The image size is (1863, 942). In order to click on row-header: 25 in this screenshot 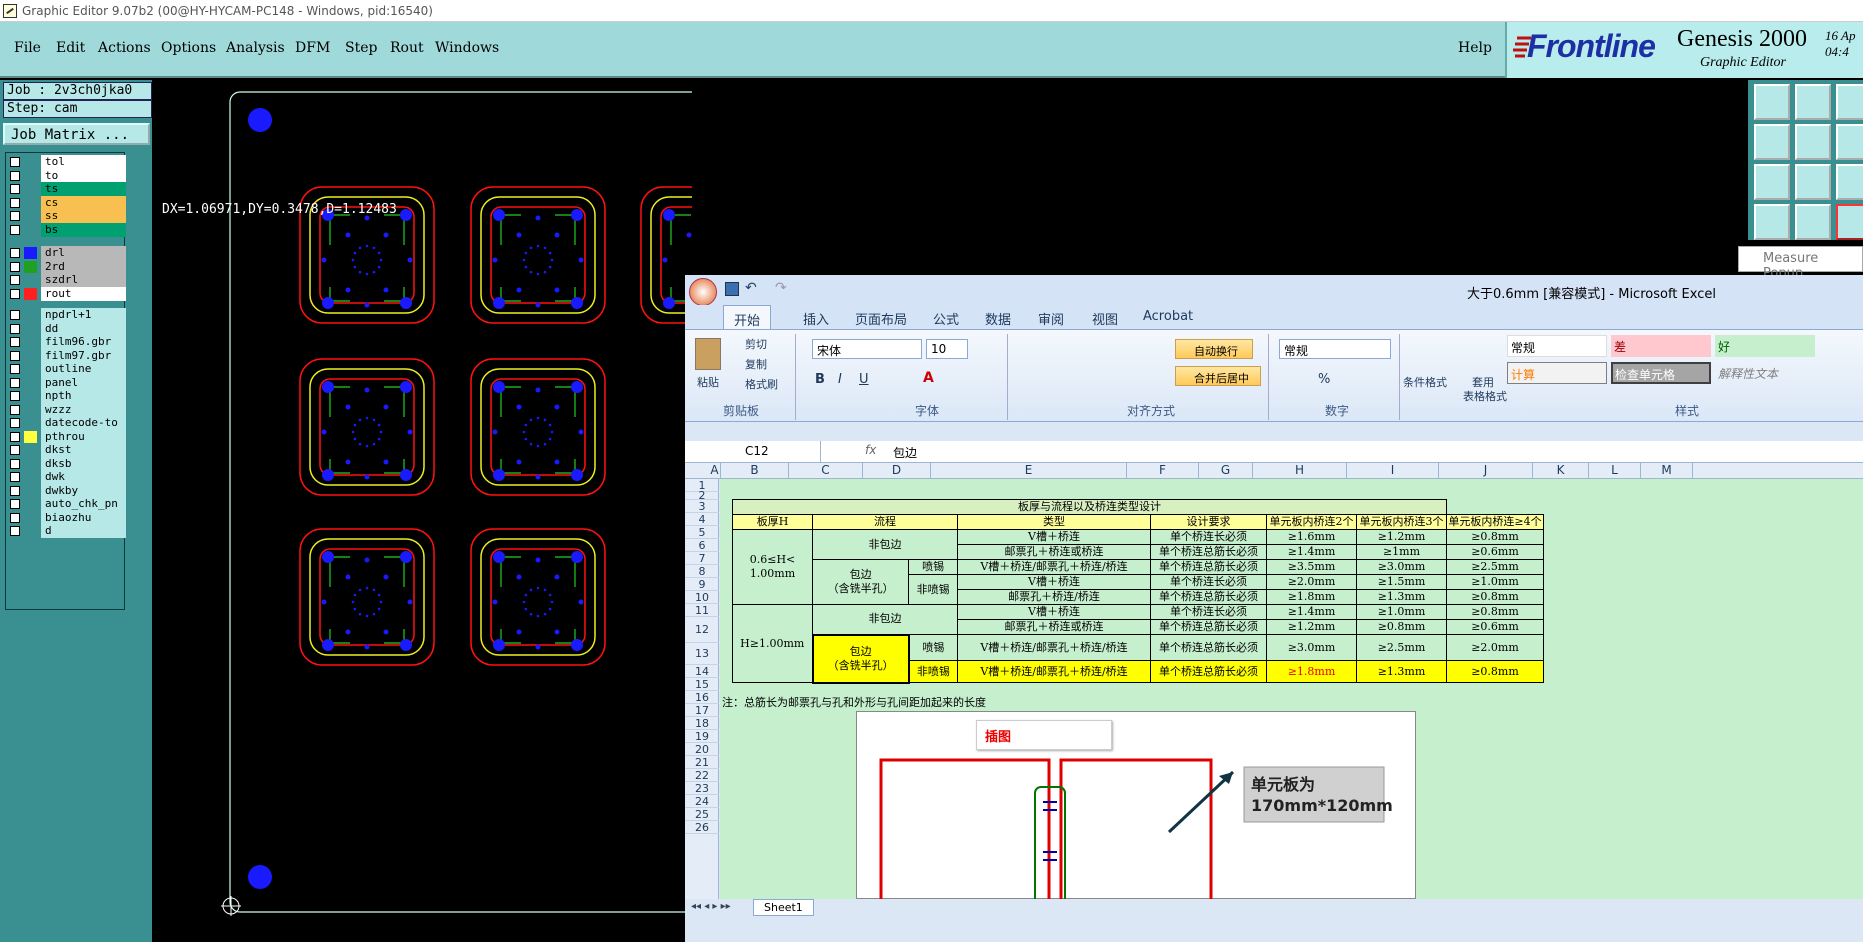, I will do `click(702, 814)`.